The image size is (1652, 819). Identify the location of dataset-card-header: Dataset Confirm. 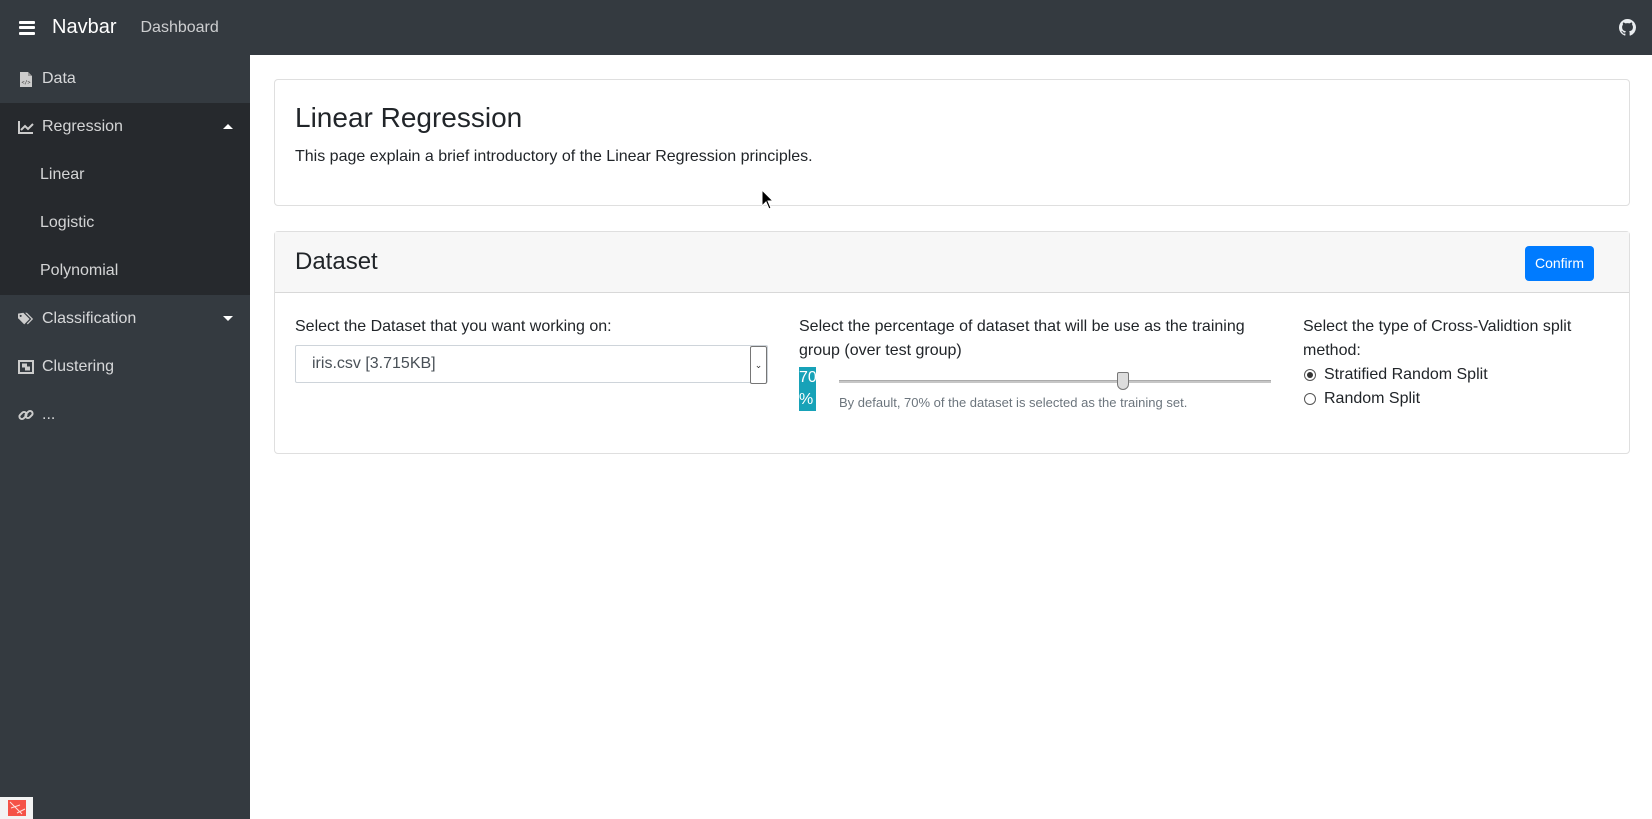
(952, 262).